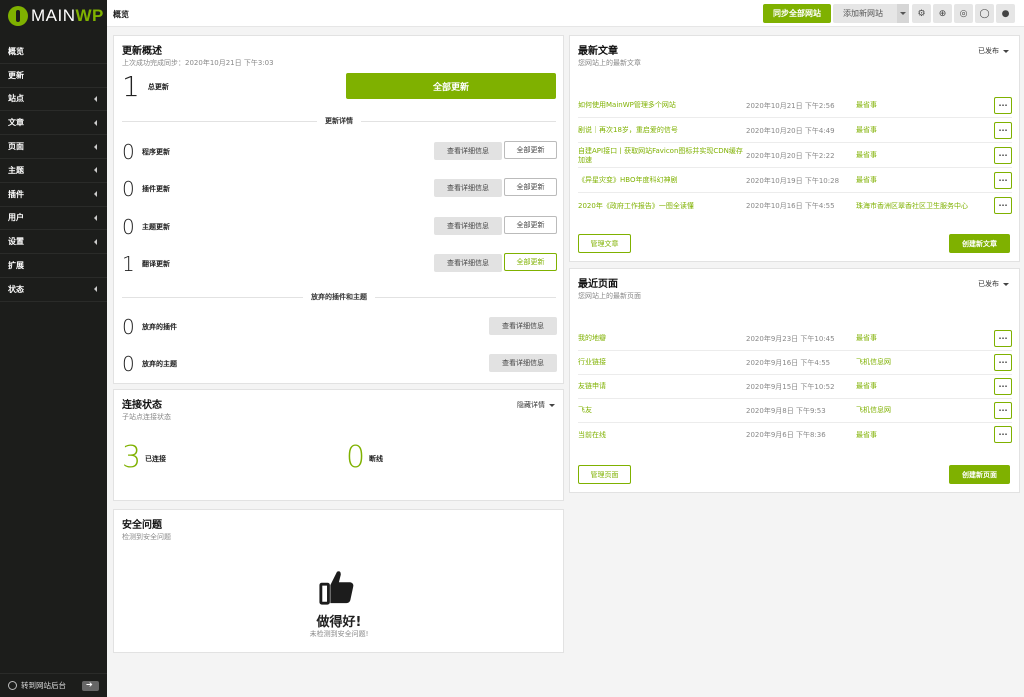 The image size is (1024, 697). What do you see at coordinates (662, 410) in the screenshot?
I see `page-title-link: 飞友` at bounding box center [662, 410].